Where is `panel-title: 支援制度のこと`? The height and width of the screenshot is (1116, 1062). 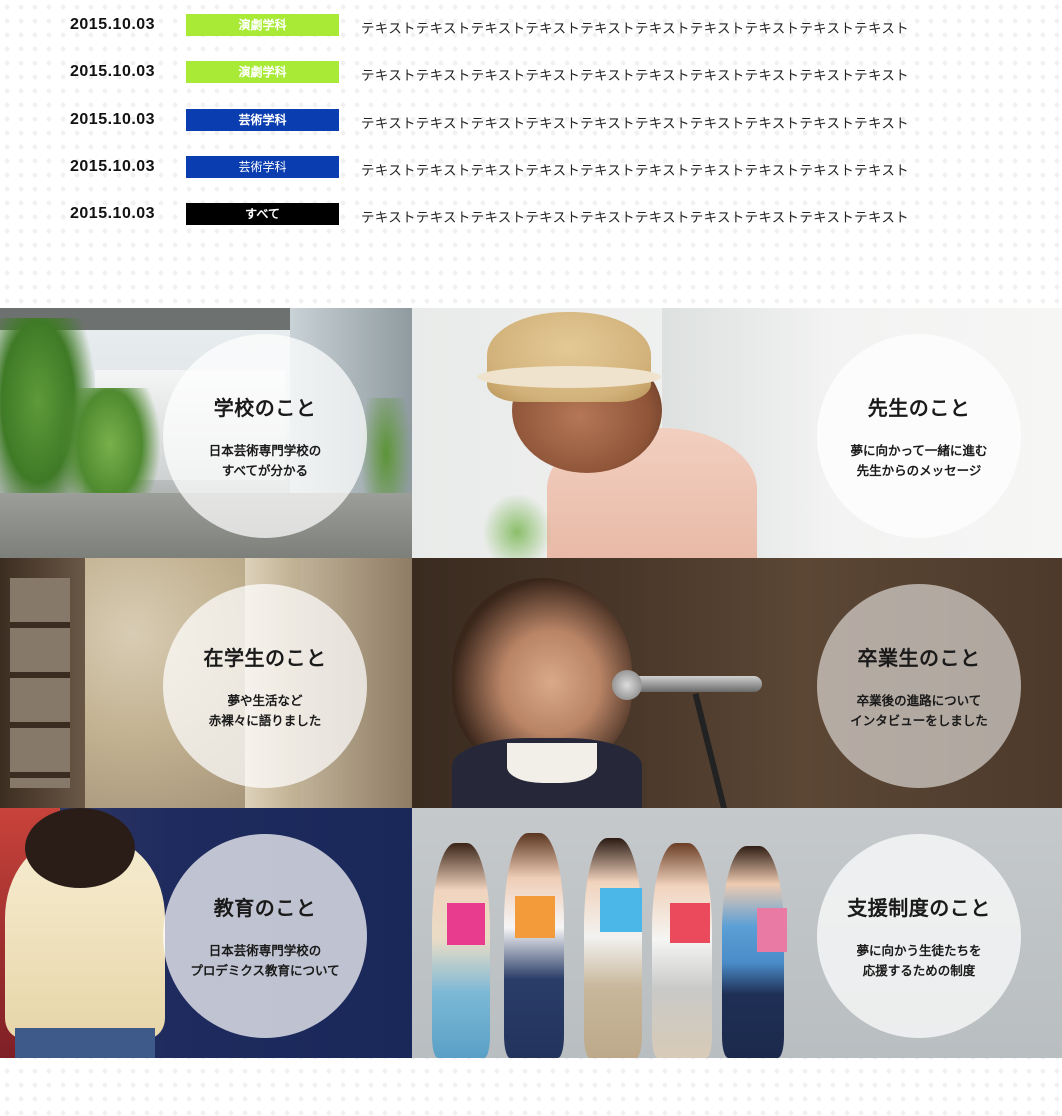 panel-title: 支援制度のこと is located at coordinates (919, 908).